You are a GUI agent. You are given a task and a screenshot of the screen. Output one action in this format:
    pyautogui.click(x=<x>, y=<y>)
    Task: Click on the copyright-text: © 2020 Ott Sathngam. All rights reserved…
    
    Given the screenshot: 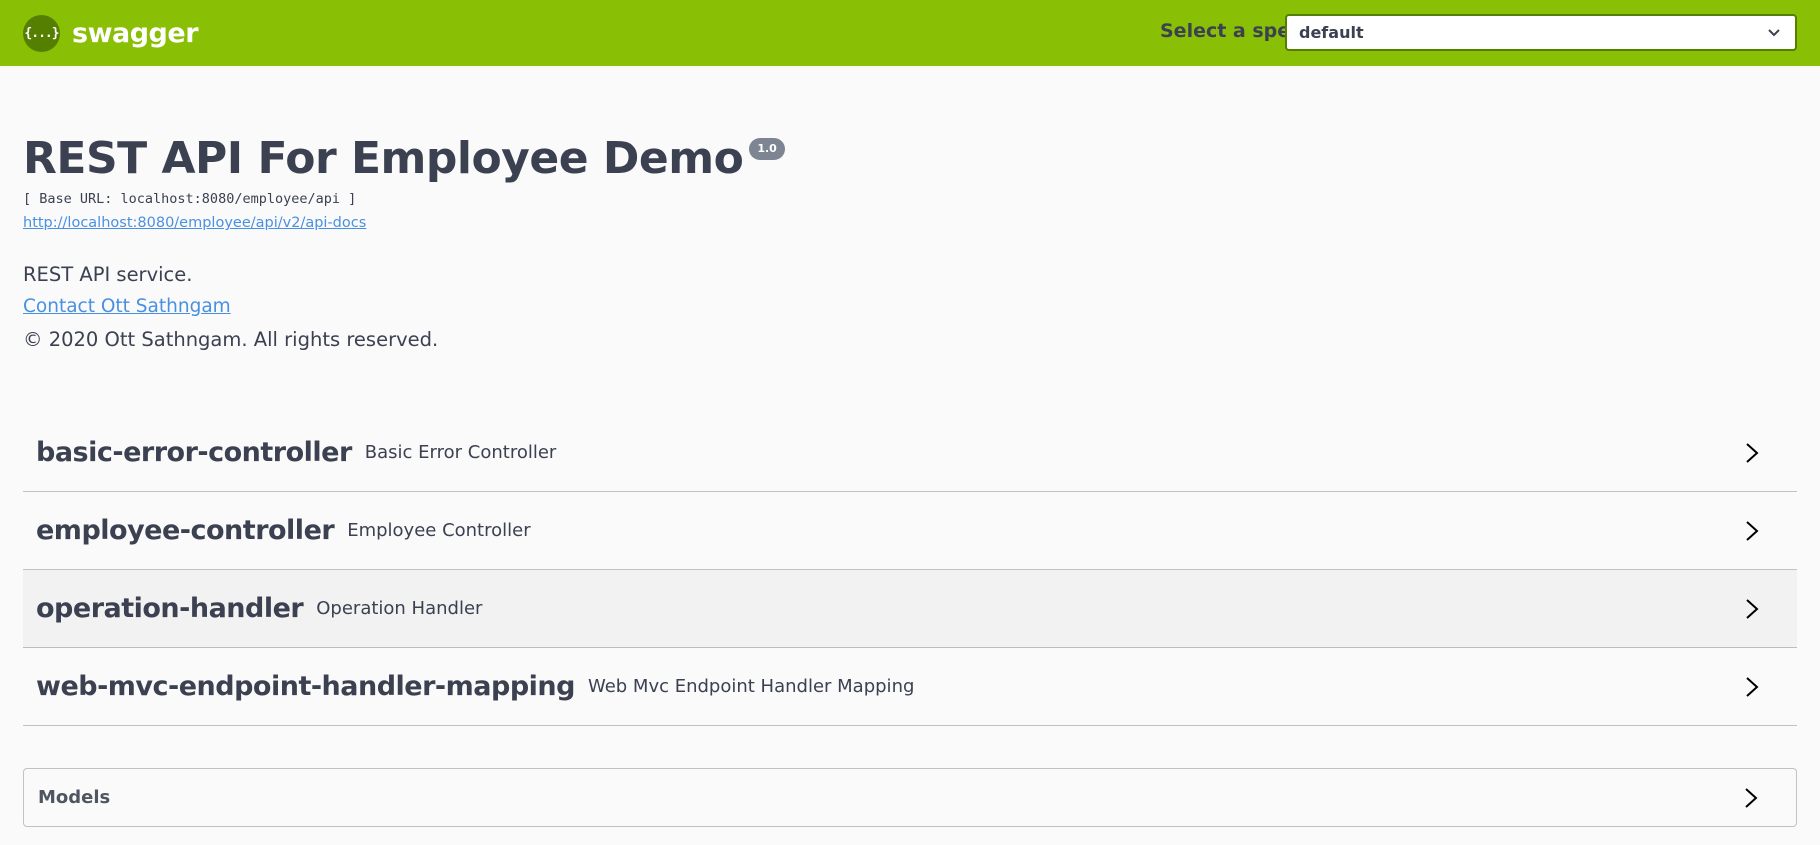 What is the action you would take?
    pyautogui.click(x=231, y=339)
    